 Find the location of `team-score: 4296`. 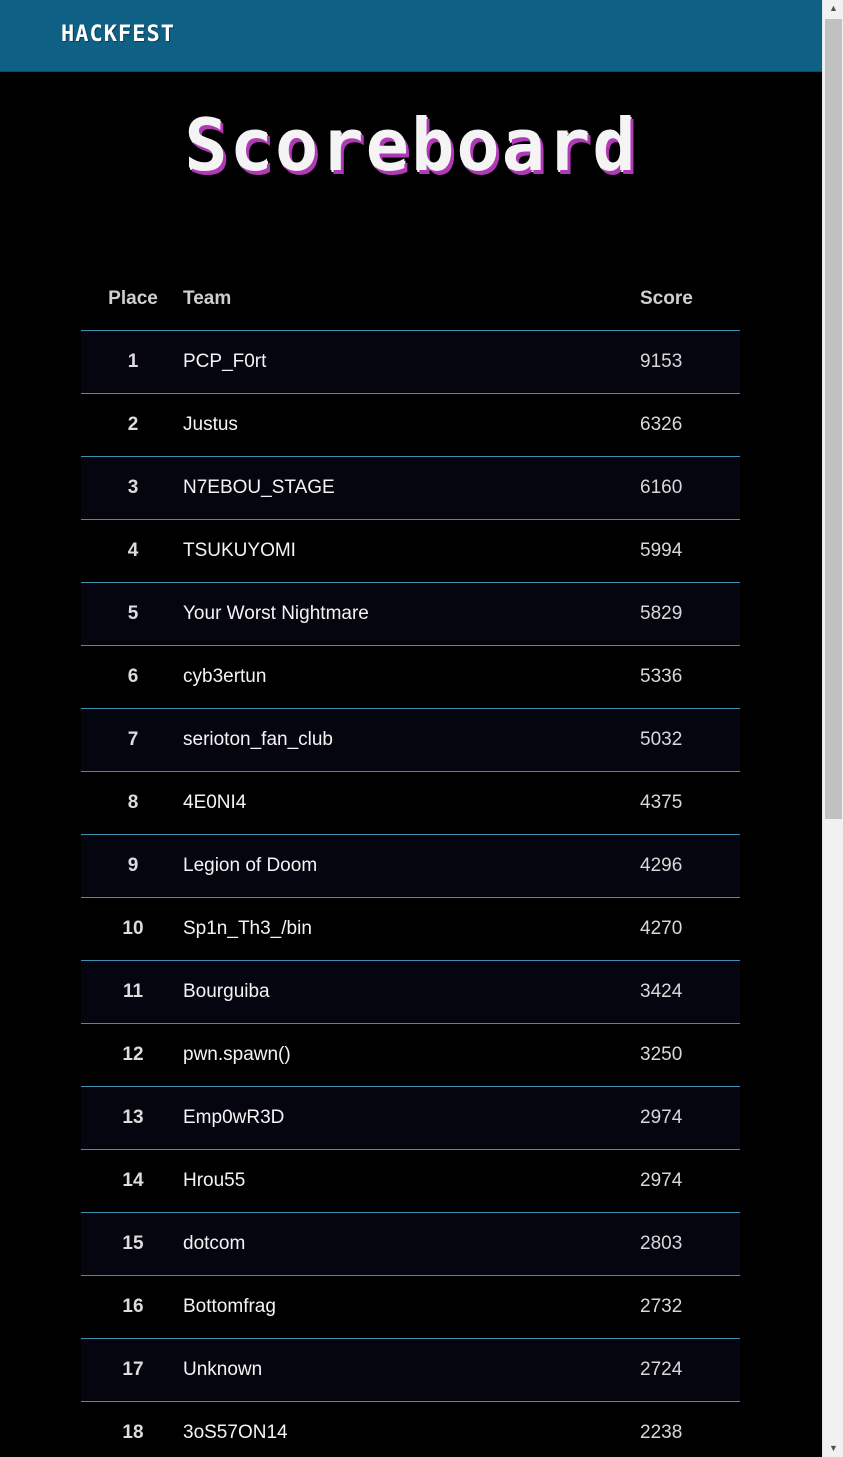

team-score: 4296 is located at coordinates (683, 866).